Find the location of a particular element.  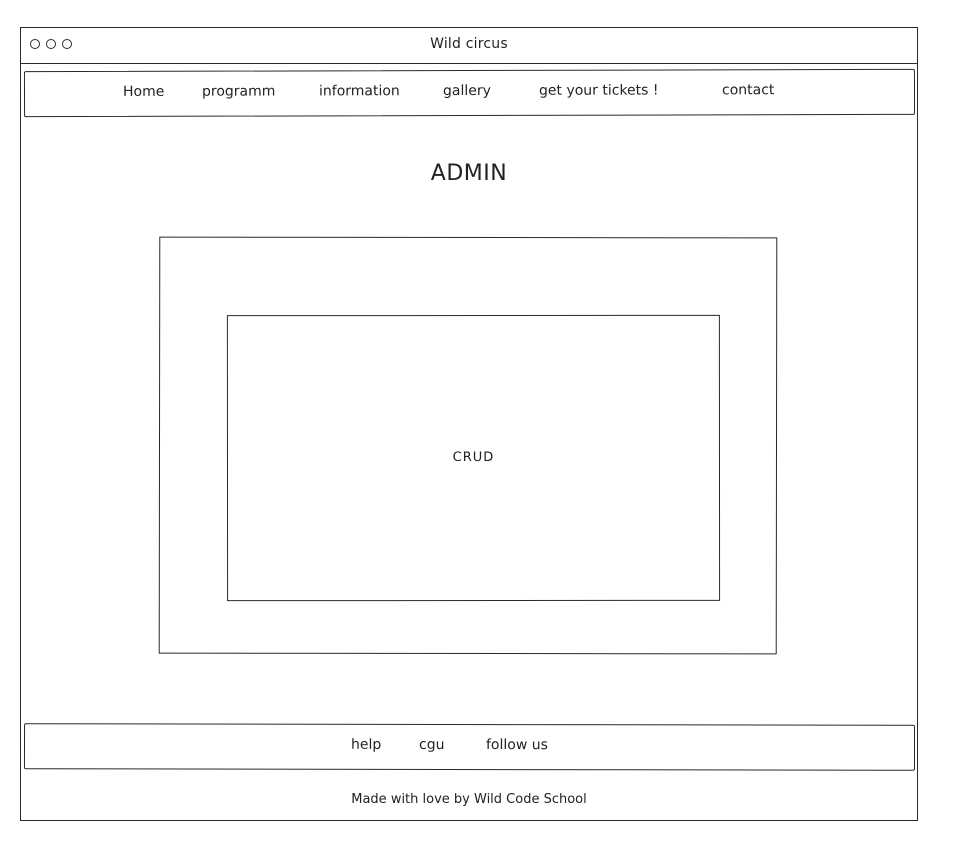

crud-label: CRUD is located at coordinates (473, 457).